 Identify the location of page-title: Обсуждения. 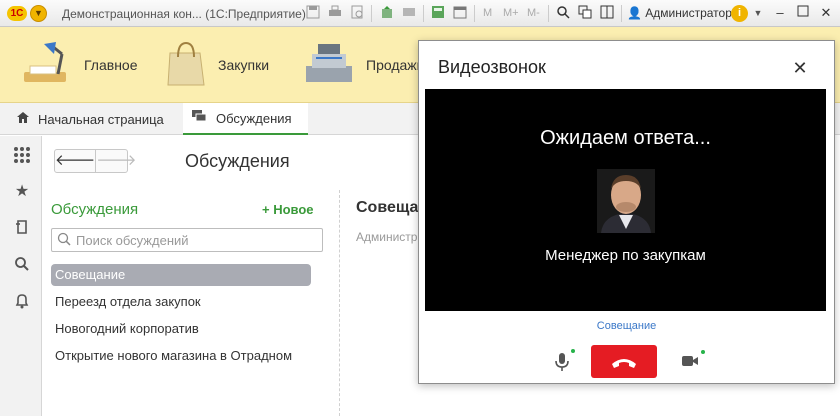
(237, 161).